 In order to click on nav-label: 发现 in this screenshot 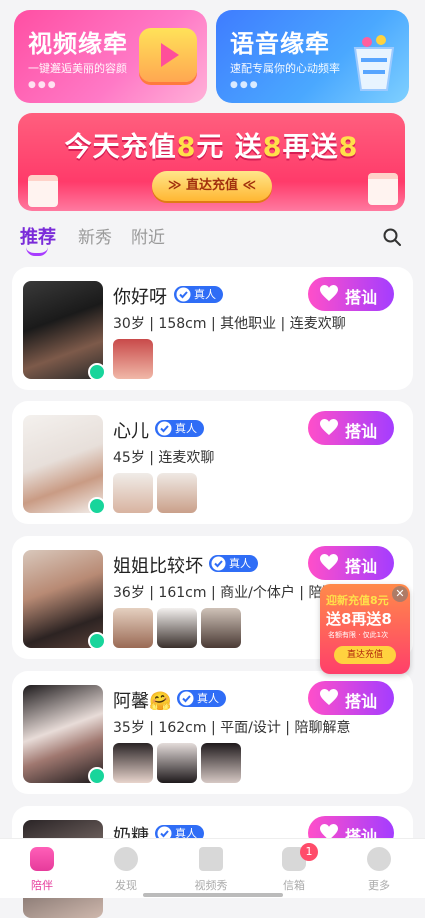, I will do `click(126, 885)`.